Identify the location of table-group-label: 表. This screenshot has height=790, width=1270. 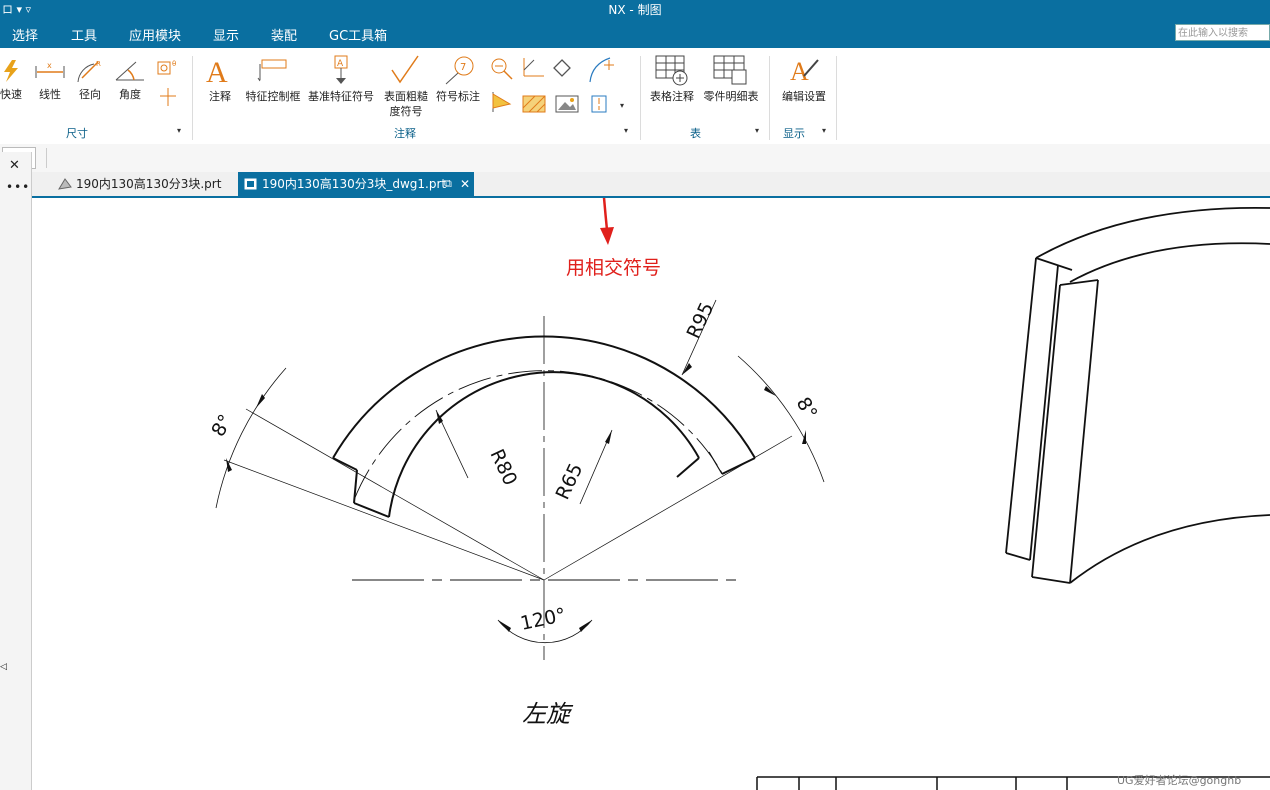
(695, 133).